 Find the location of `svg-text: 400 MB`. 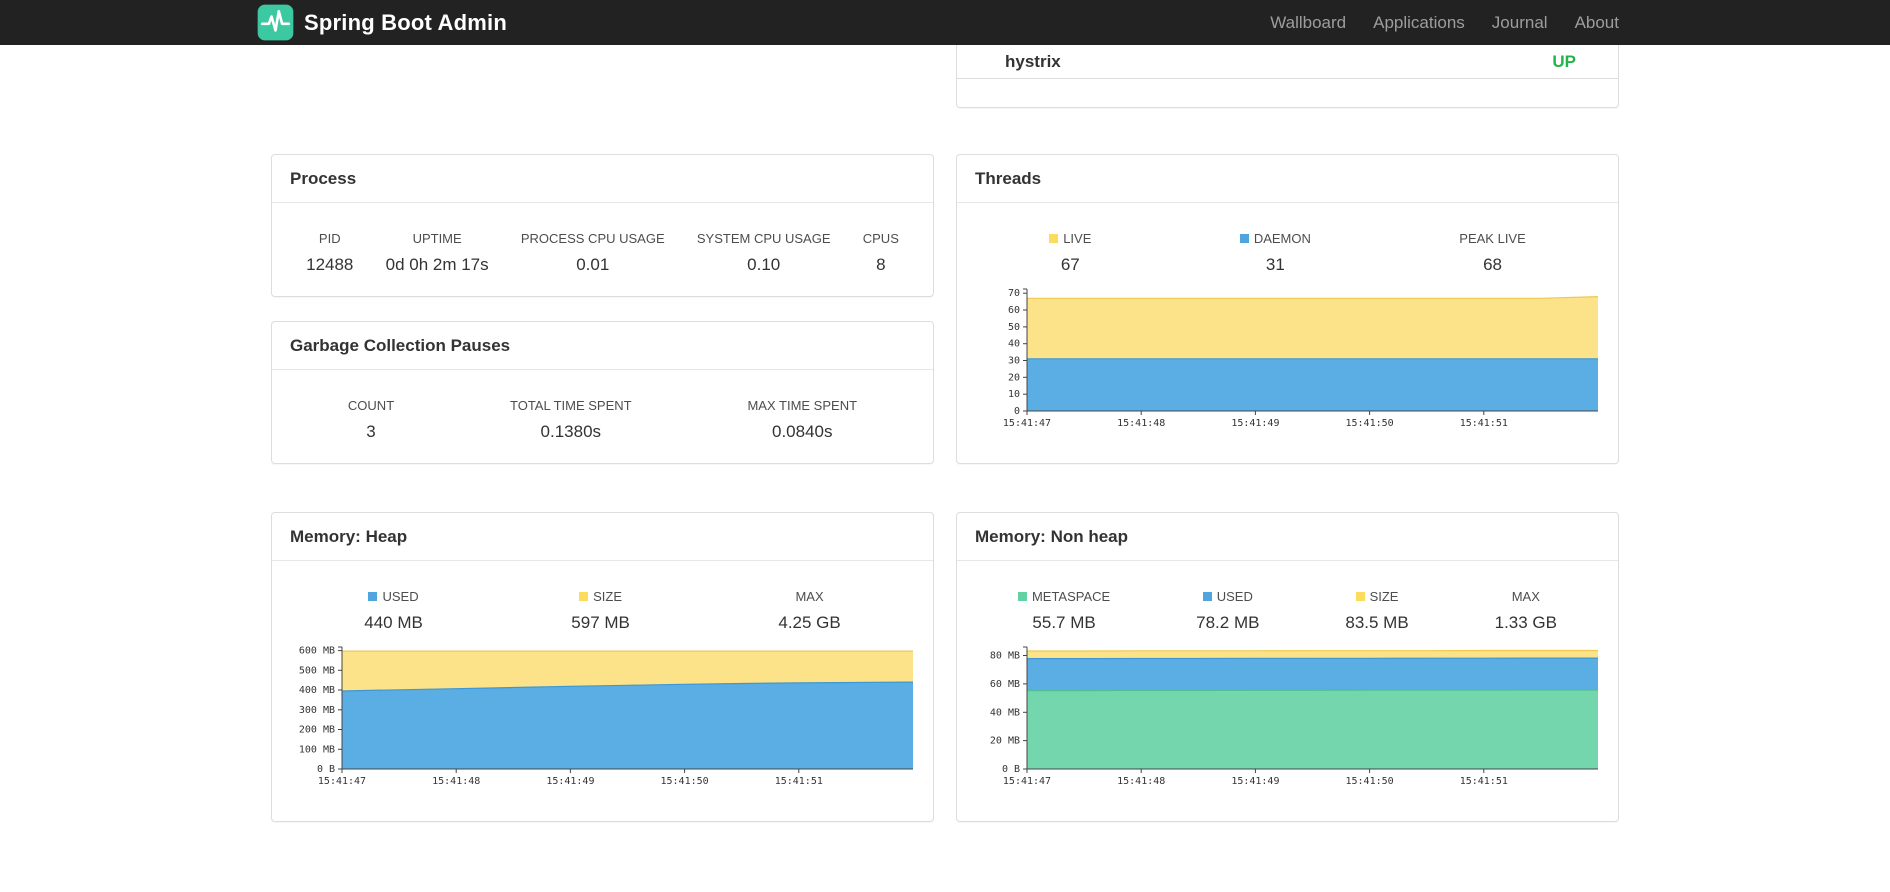

svg-text: 400 MB is located at coordinates (317, 690).